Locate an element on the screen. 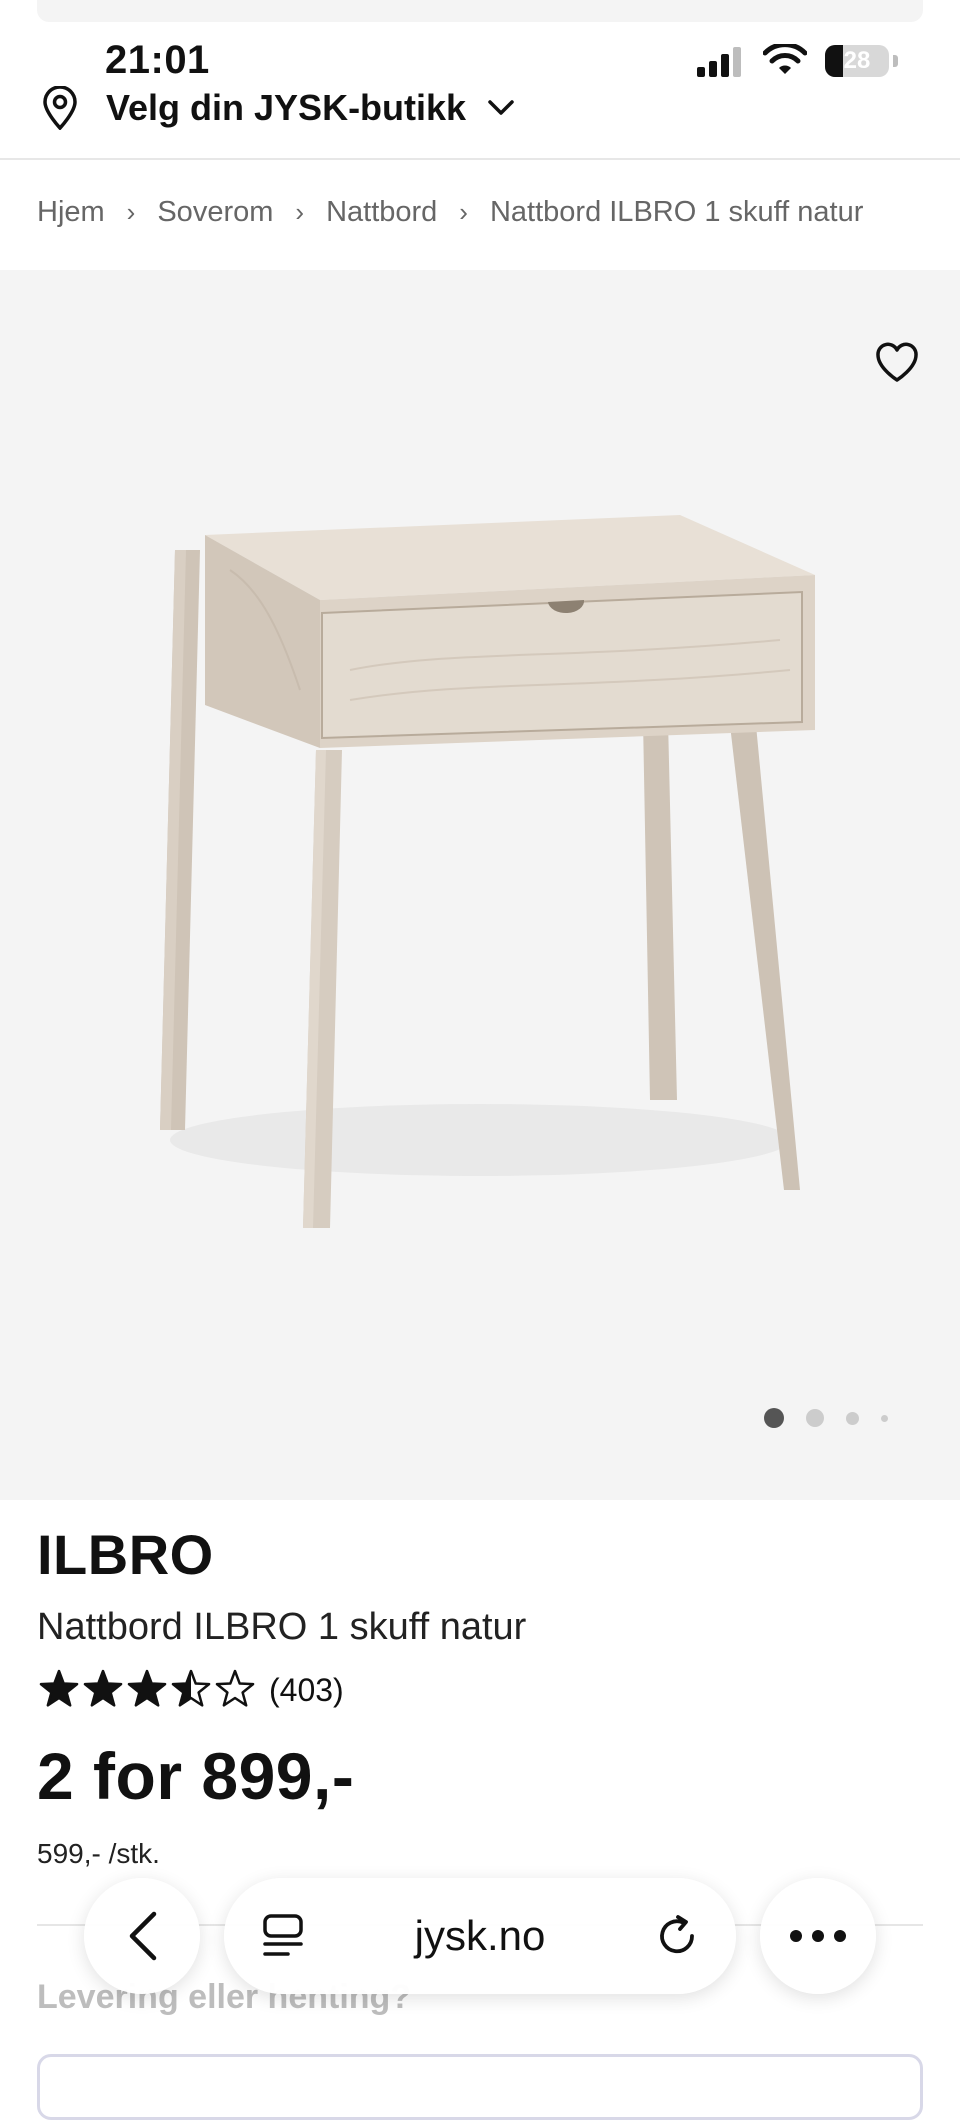 The height and width of the screenshot is (2120, 960). breadcrumb-item-current: Nattbord ILBRO 1 skuff natur is located at coordinates (676, 212).